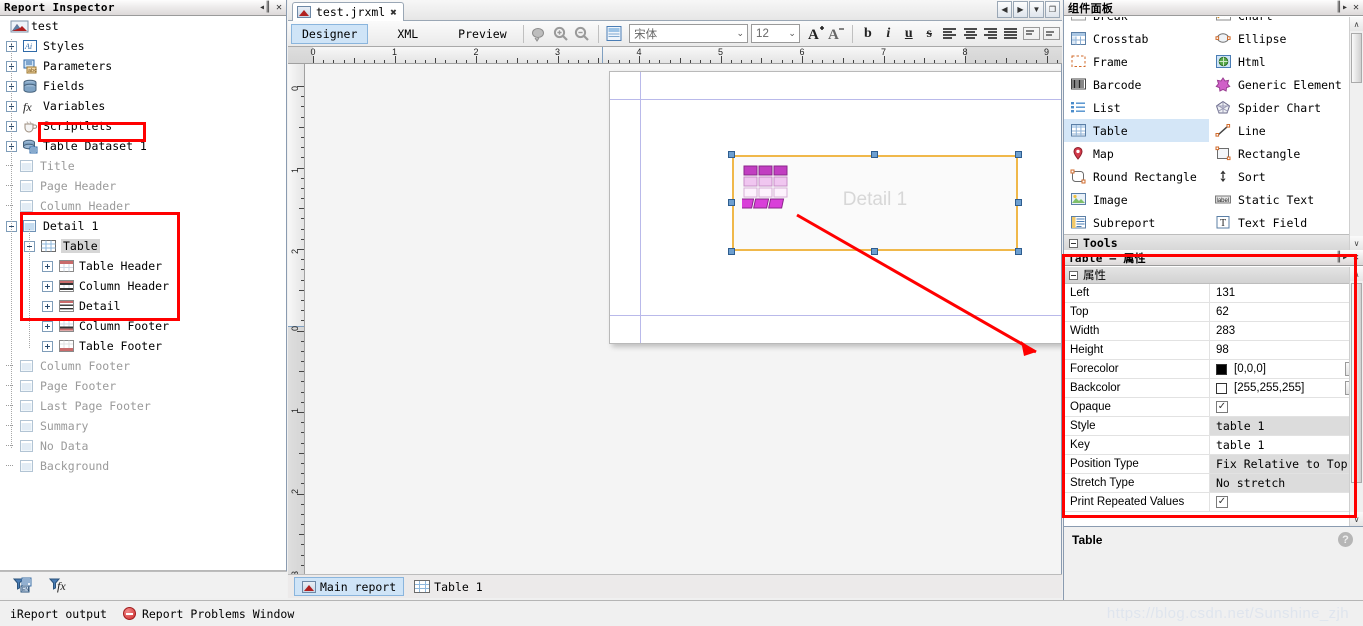 The height and width of the screenshot is (626, 1363). Describe the element at coordinates (1356, 58) in the screenshot. I see `palette-scroll-thumb` at that location.